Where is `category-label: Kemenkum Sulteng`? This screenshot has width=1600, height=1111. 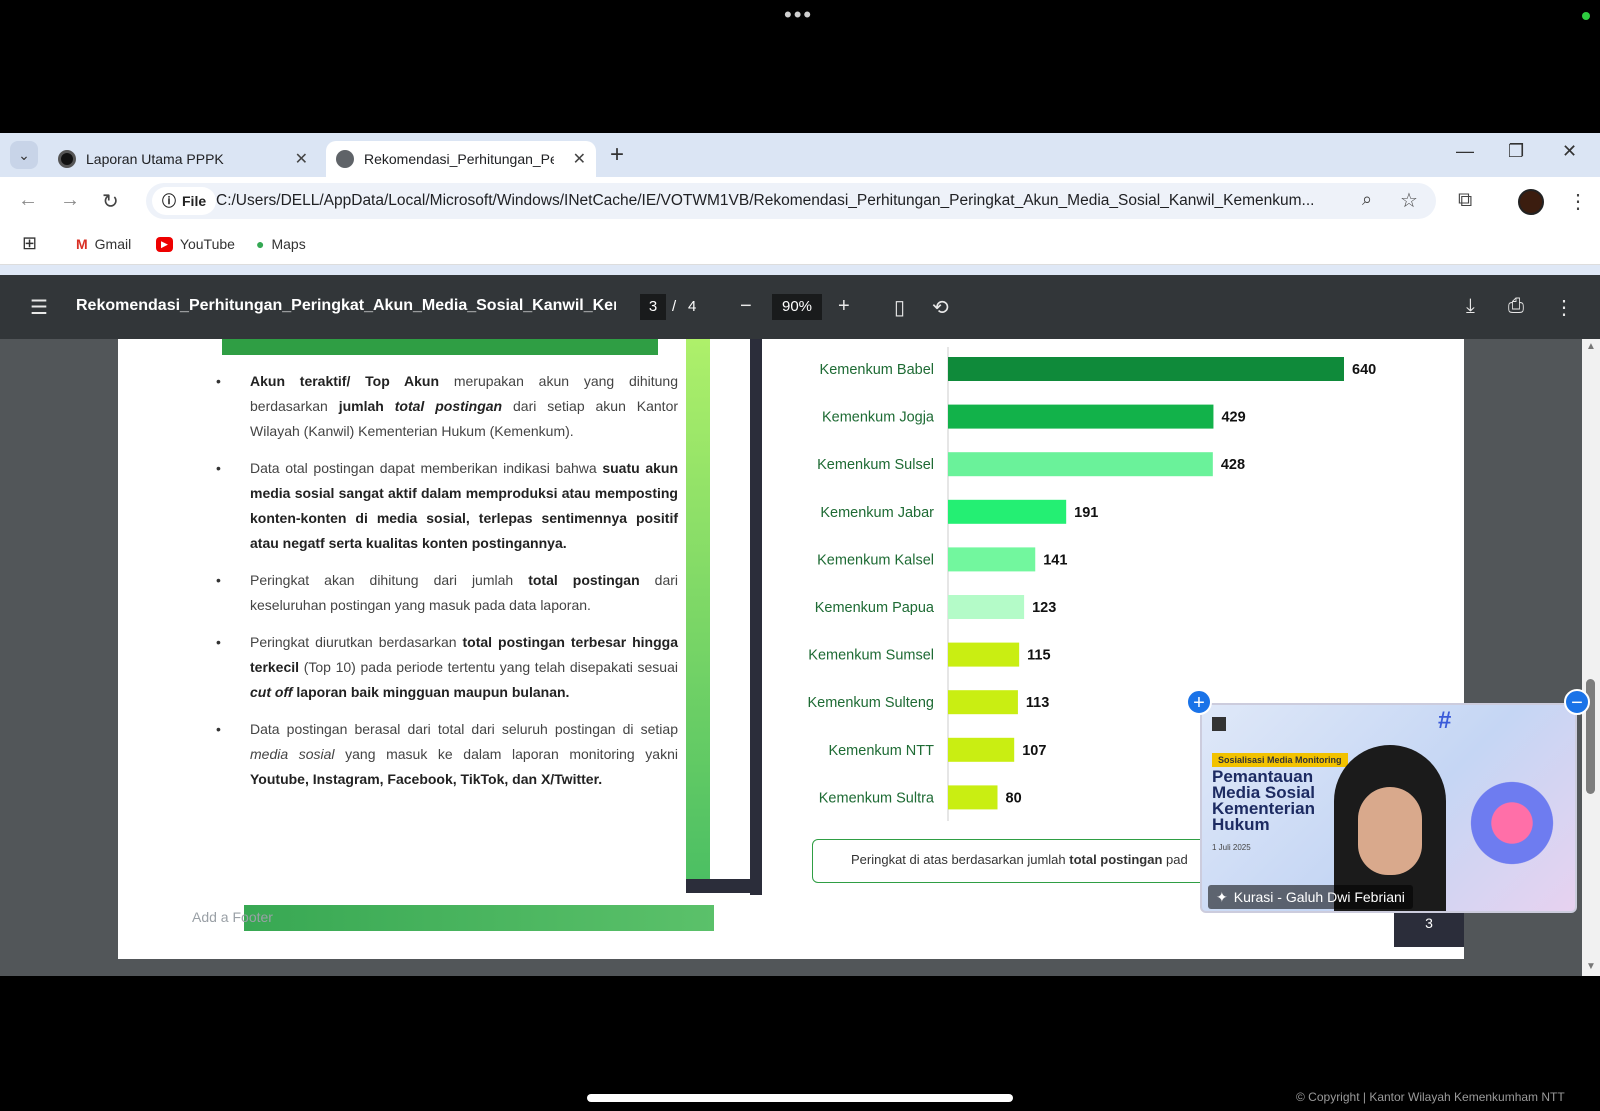
category-label: Kemenkum Sulteng is located at coordinates (870, 703).